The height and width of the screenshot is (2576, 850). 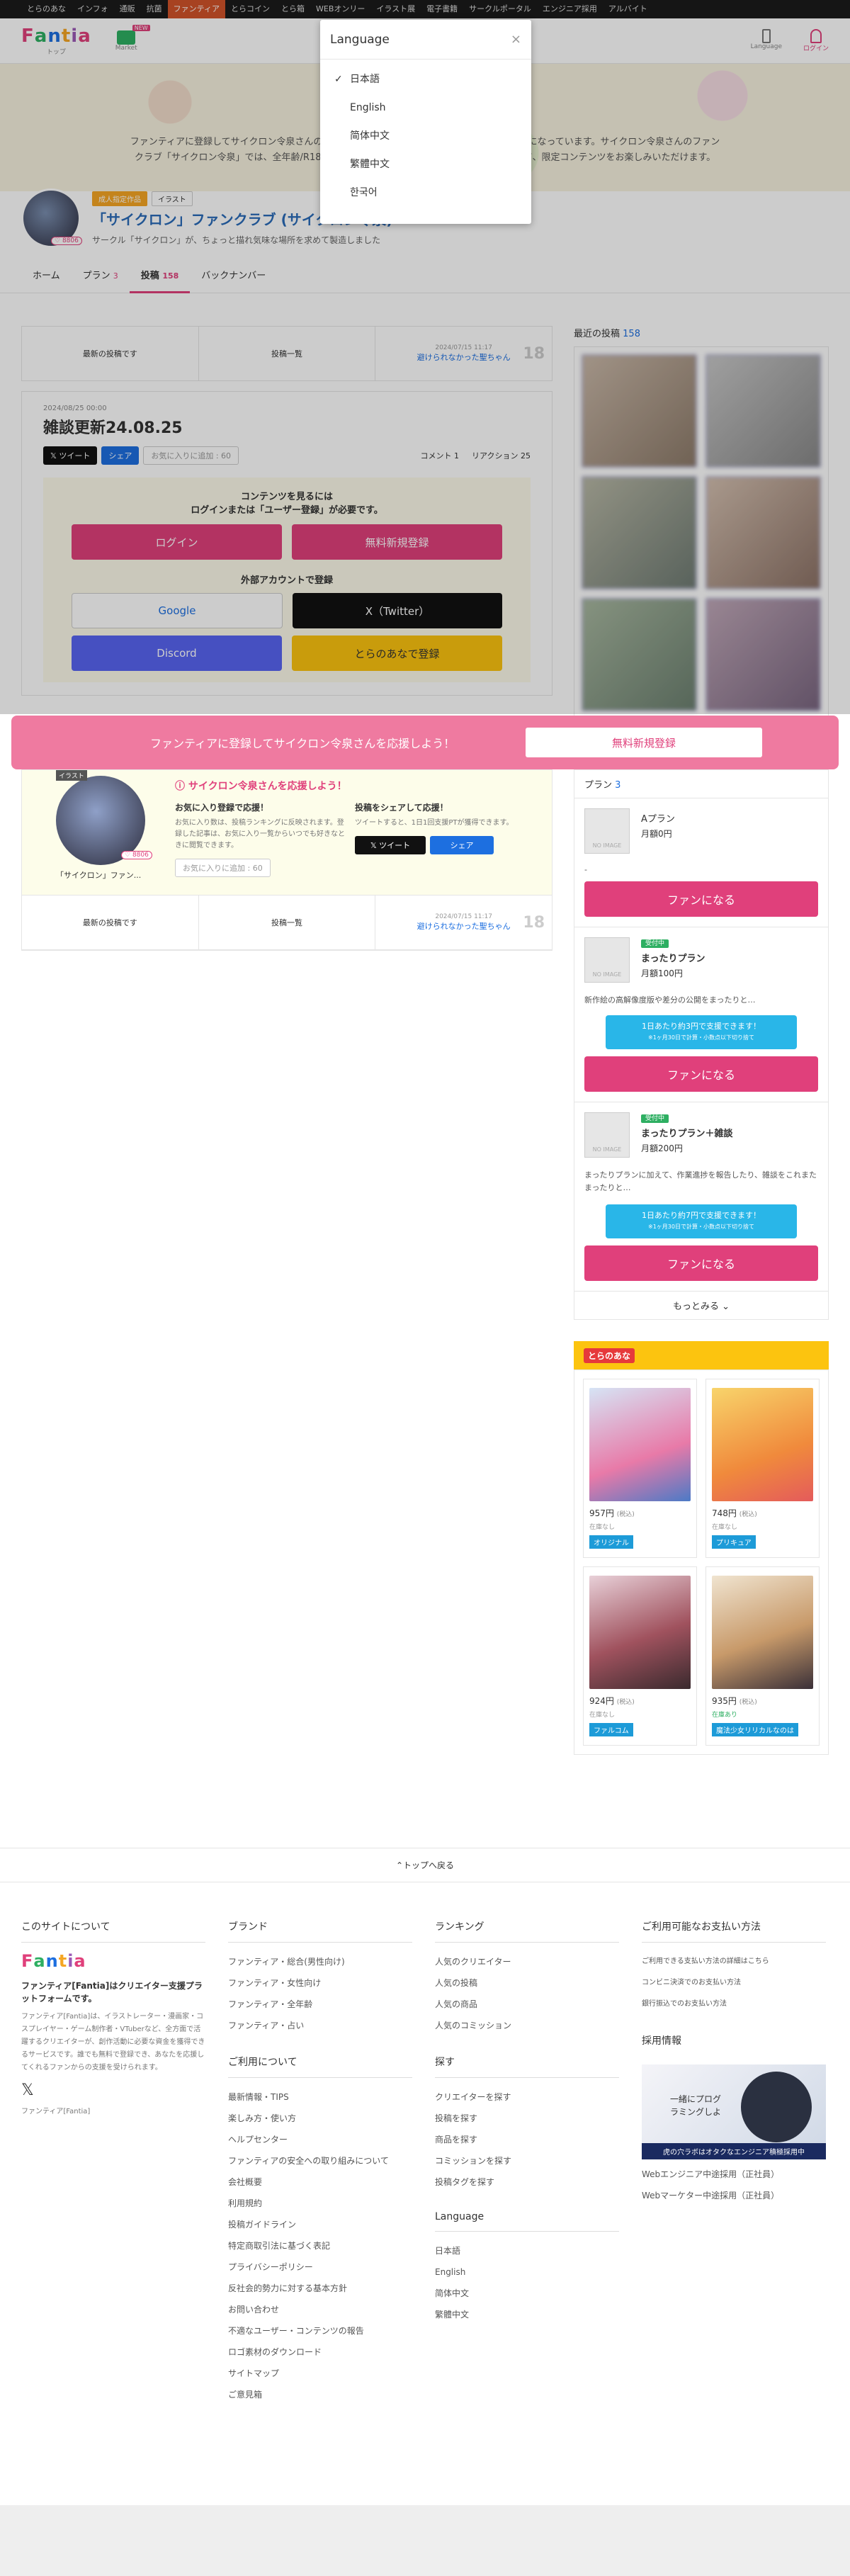 I want to click on footer-link: 楽しみ方・使い方, so click(x=320, y=2118).